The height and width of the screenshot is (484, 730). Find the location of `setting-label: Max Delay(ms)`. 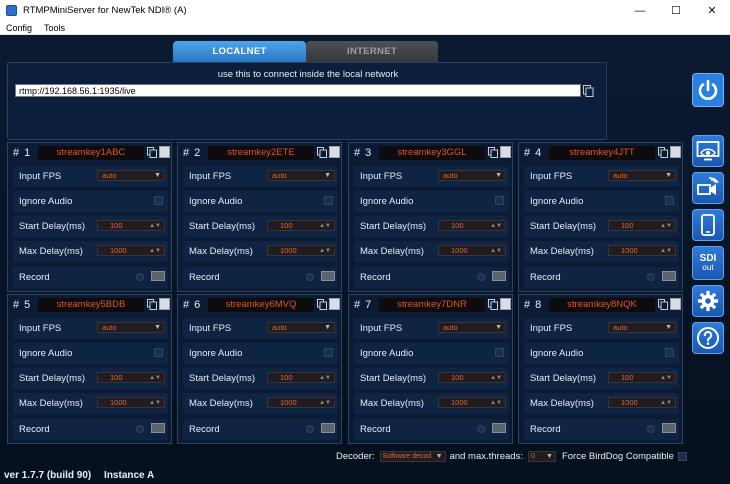

setting-label: Max Delay(ms) is located at coordinates (562, 403).